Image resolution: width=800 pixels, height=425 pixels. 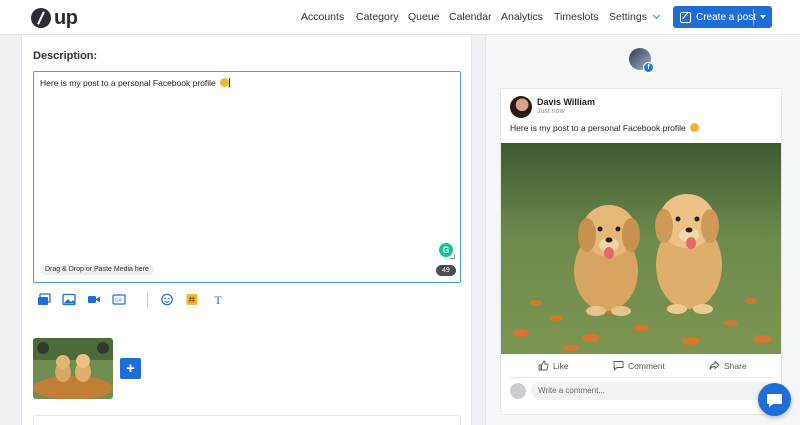 What do you see at coordinates (377, 17) in the screenshot?
I see `nav-category: Category` at bounding box center [377, 17].